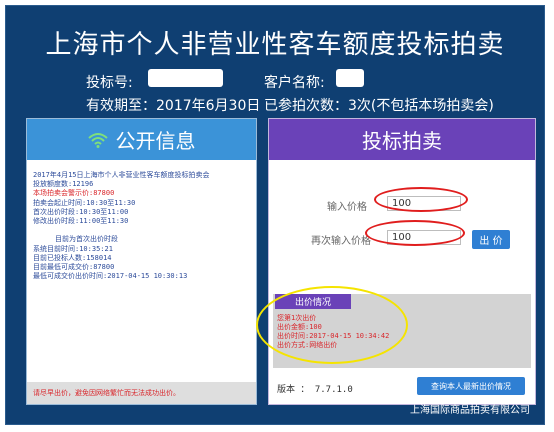 Image resolution: width=554 pixels, height=432 pixels. Describe the element at coordinates (81, 211) in the screenshot. I see `notice-line: 首次出价时段:10:30至11:00` at that location.